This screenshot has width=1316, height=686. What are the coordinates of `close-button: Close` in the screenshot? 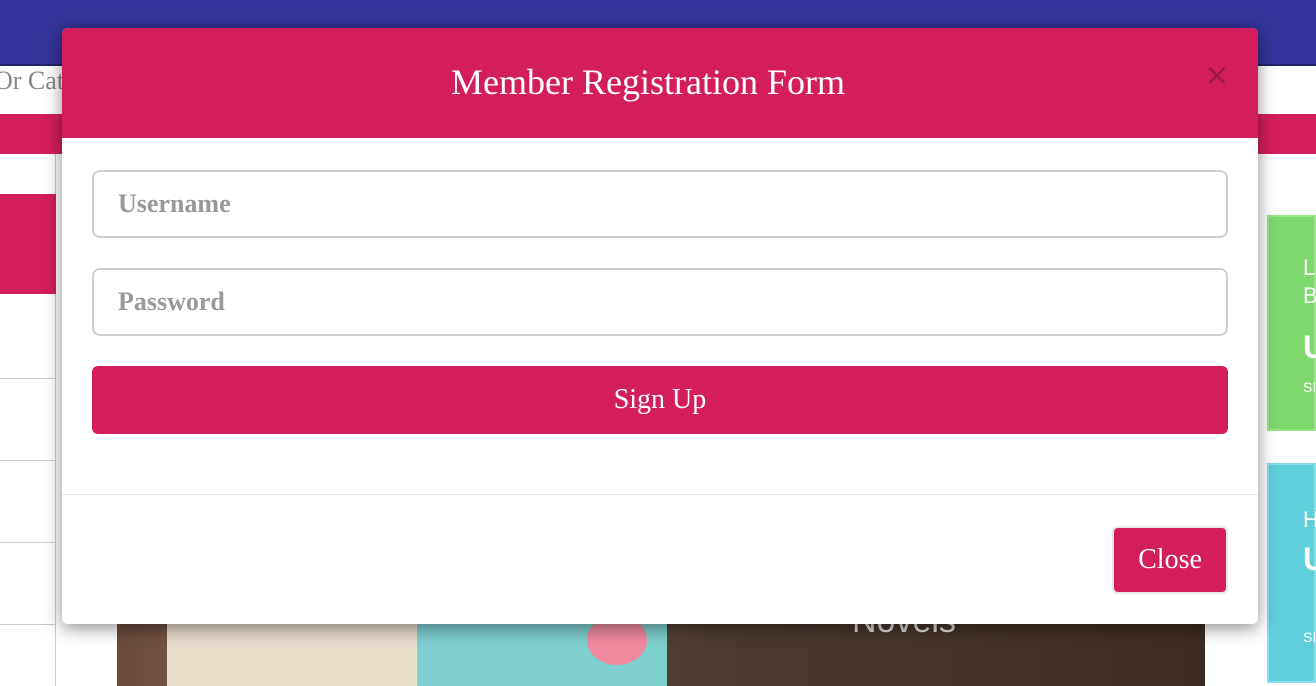 It's located at (1170, 560).